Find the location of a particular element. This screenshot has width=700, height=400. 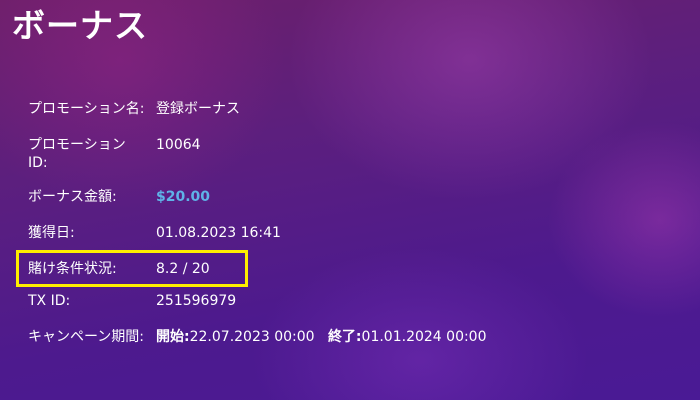

wager-status-highlight is located at coordinates (132, 268).